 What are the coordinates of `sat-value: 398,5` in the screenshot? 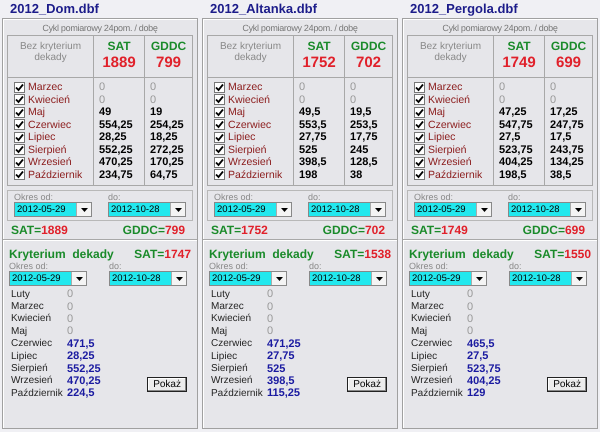 It's located at (313, 162).